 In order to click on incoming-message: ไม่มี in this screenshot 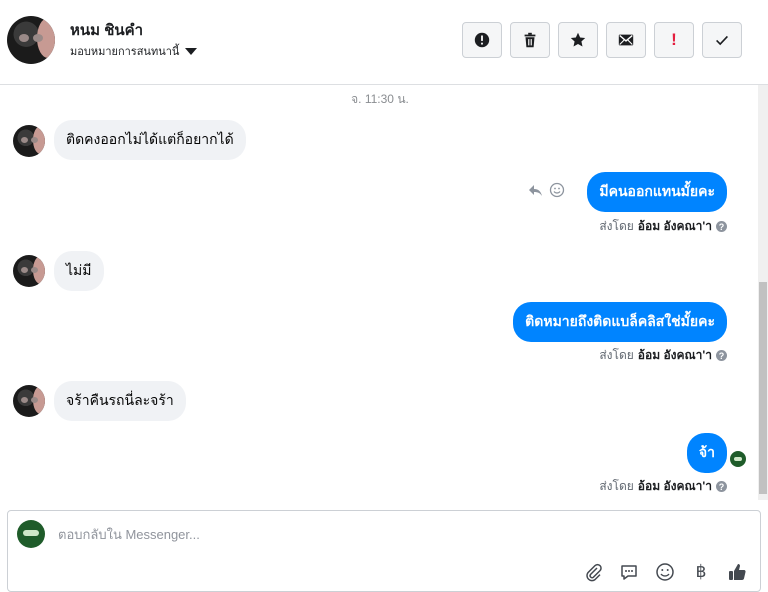, I will do `click(79, 271)`.